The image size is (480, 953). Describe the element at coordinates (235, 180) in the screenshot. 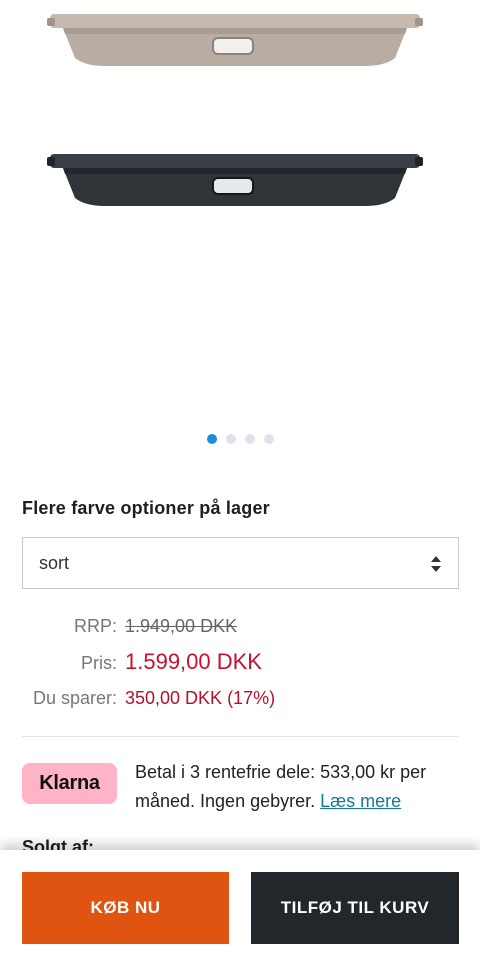

I see `cargo-cover-black-image` at that location.